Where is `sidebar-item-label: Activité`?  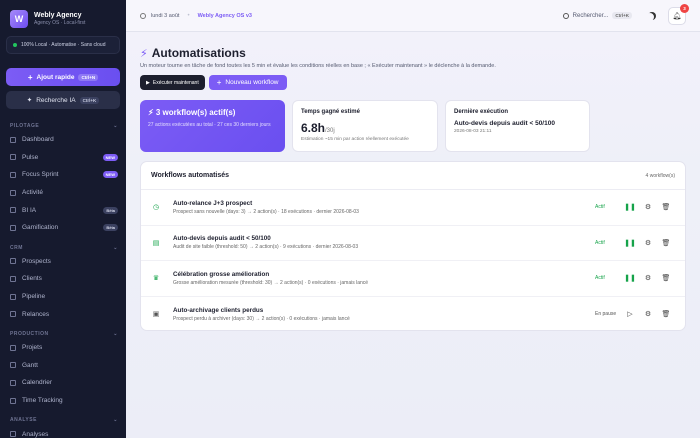
sidebar-item-label: Activité is located at coordinates (32, 193).